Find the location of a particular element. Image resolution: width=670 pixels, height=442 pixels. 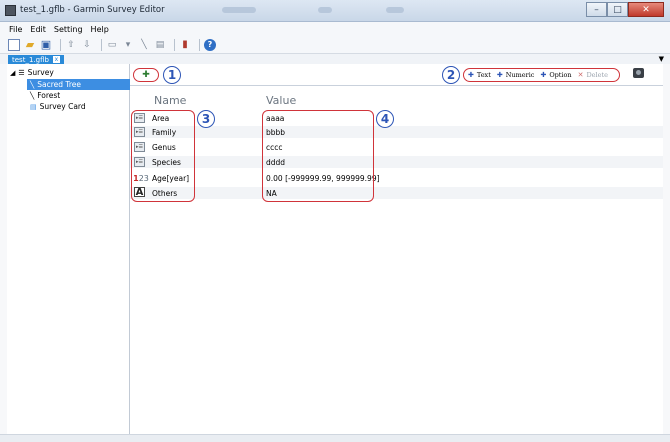

menu-edit: Edit is located at coordinates (38, 29).